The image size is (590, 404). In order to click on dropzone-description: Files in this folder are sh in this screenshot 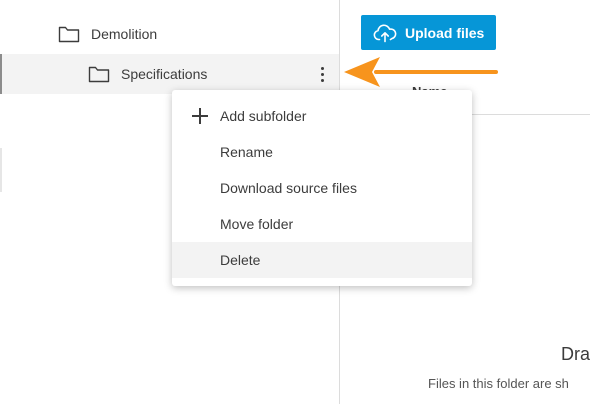, I will do `click(498, 383)`.